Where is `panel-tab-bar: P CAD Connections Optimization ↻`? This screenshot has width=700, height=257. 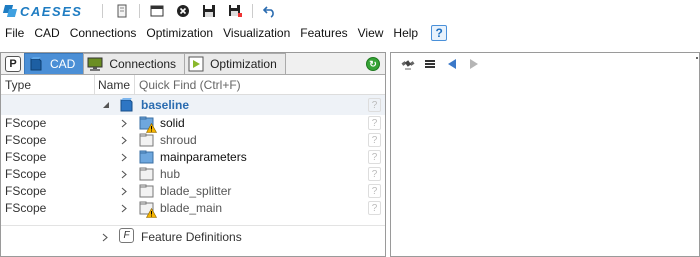 panel-tab-bar: P CAD Connections Optimization ↻ is located at coordinates (193, 64).